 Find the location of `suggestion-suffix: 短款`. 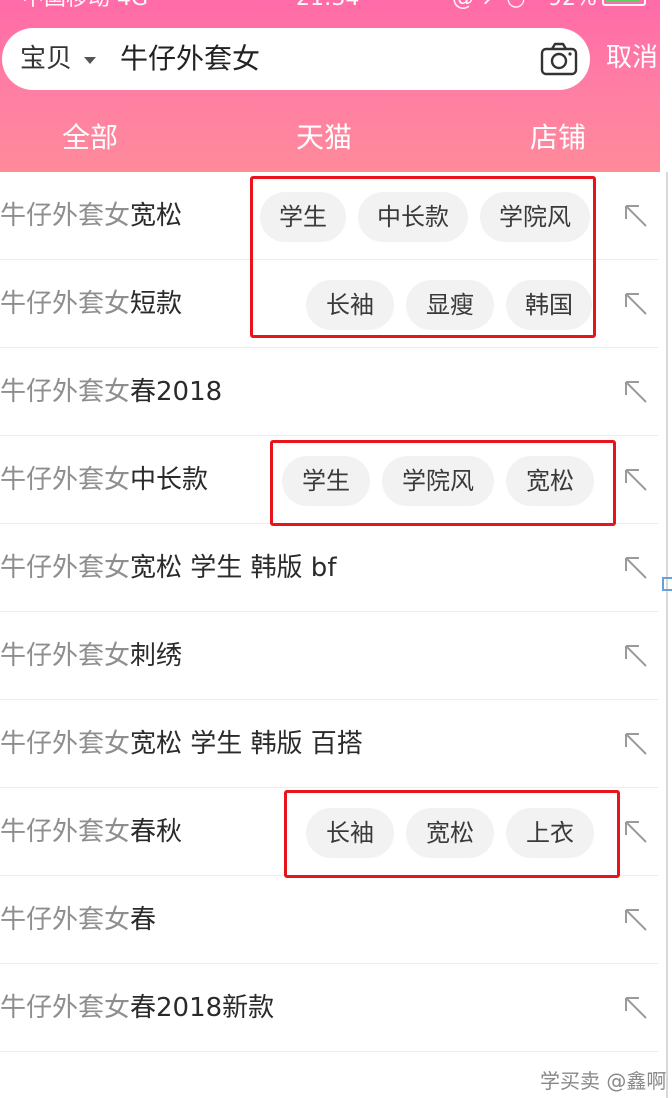

suggestion-suffix: 短款 is located at coordinates (156, 304).